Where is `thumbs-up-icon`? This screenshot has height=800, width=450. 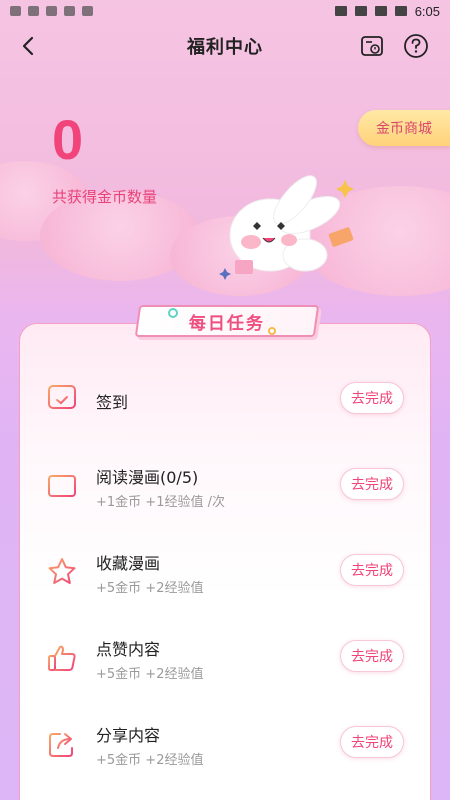 thumbs-up-icon is located at coordinates (62, 658).